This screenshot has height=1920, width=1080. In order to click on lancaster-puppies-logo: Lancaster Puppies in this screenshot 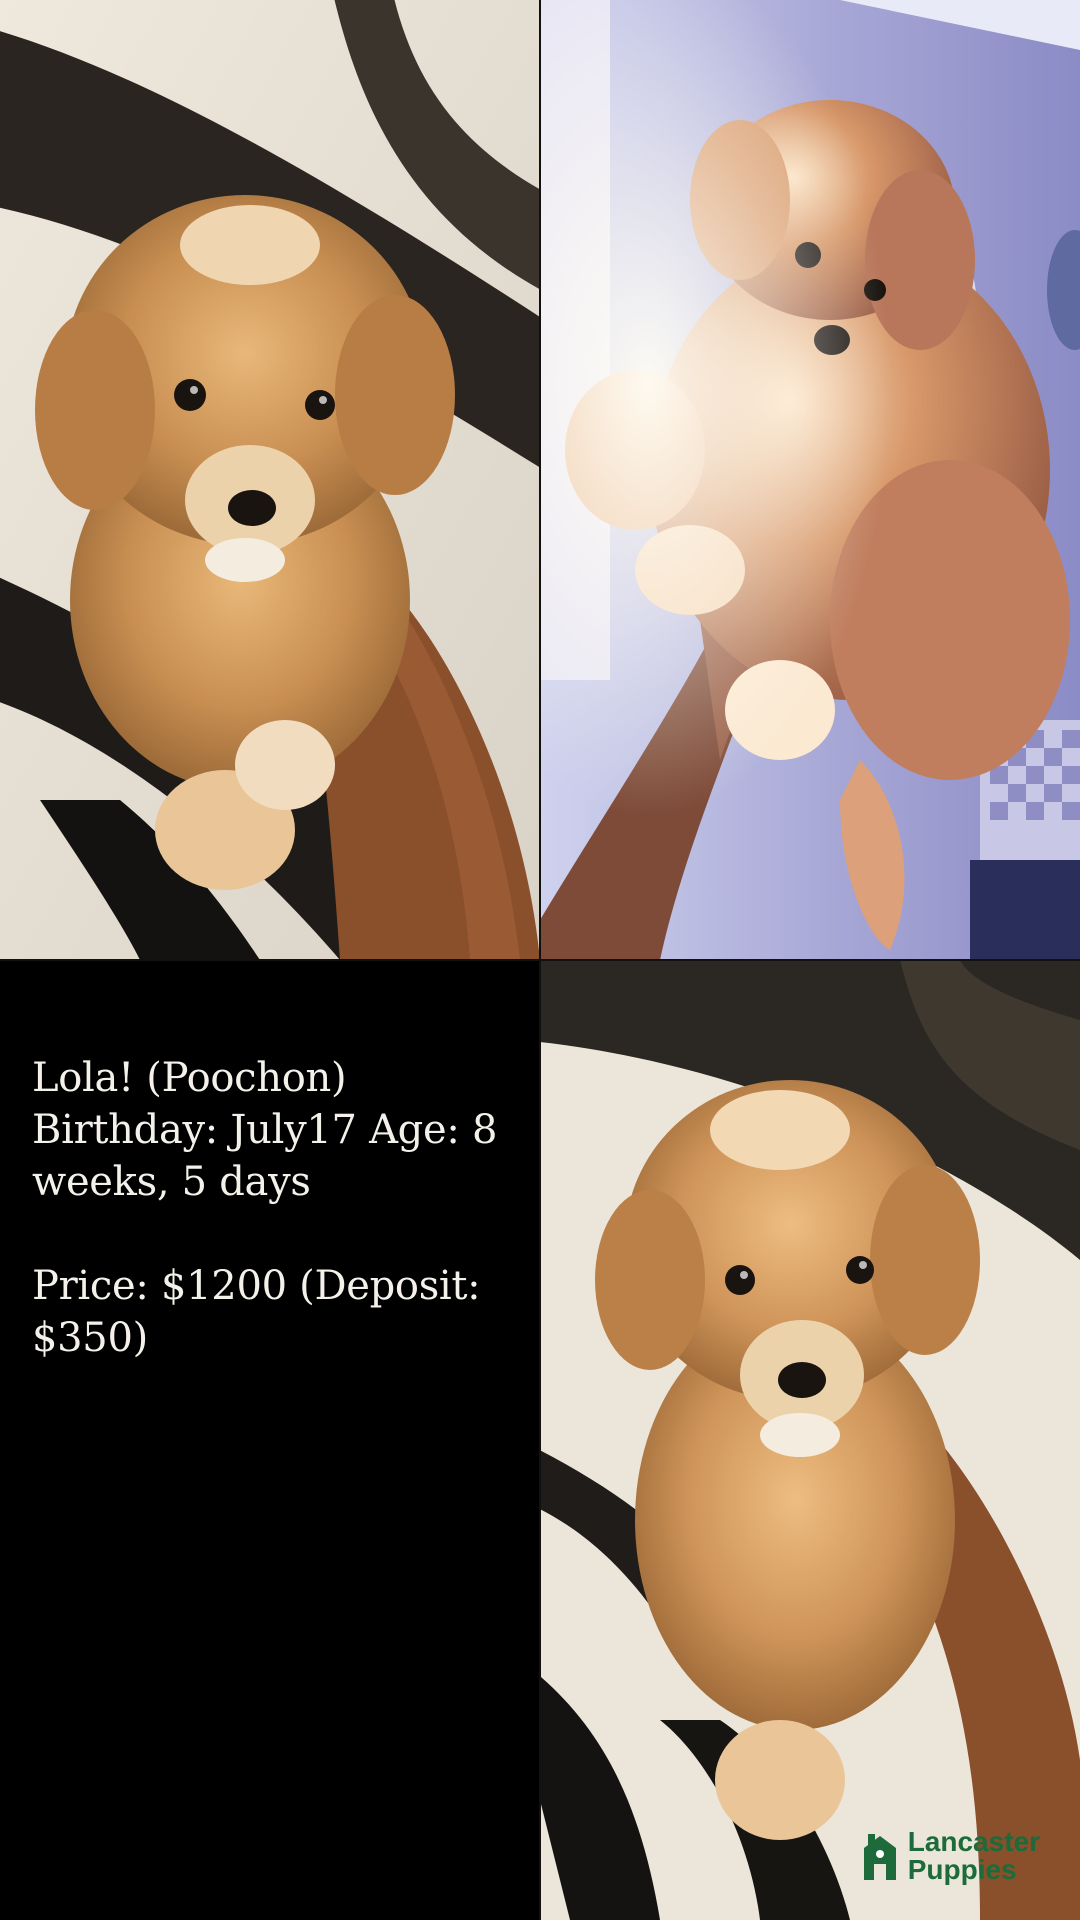, I will do `click(950, 1856)`.